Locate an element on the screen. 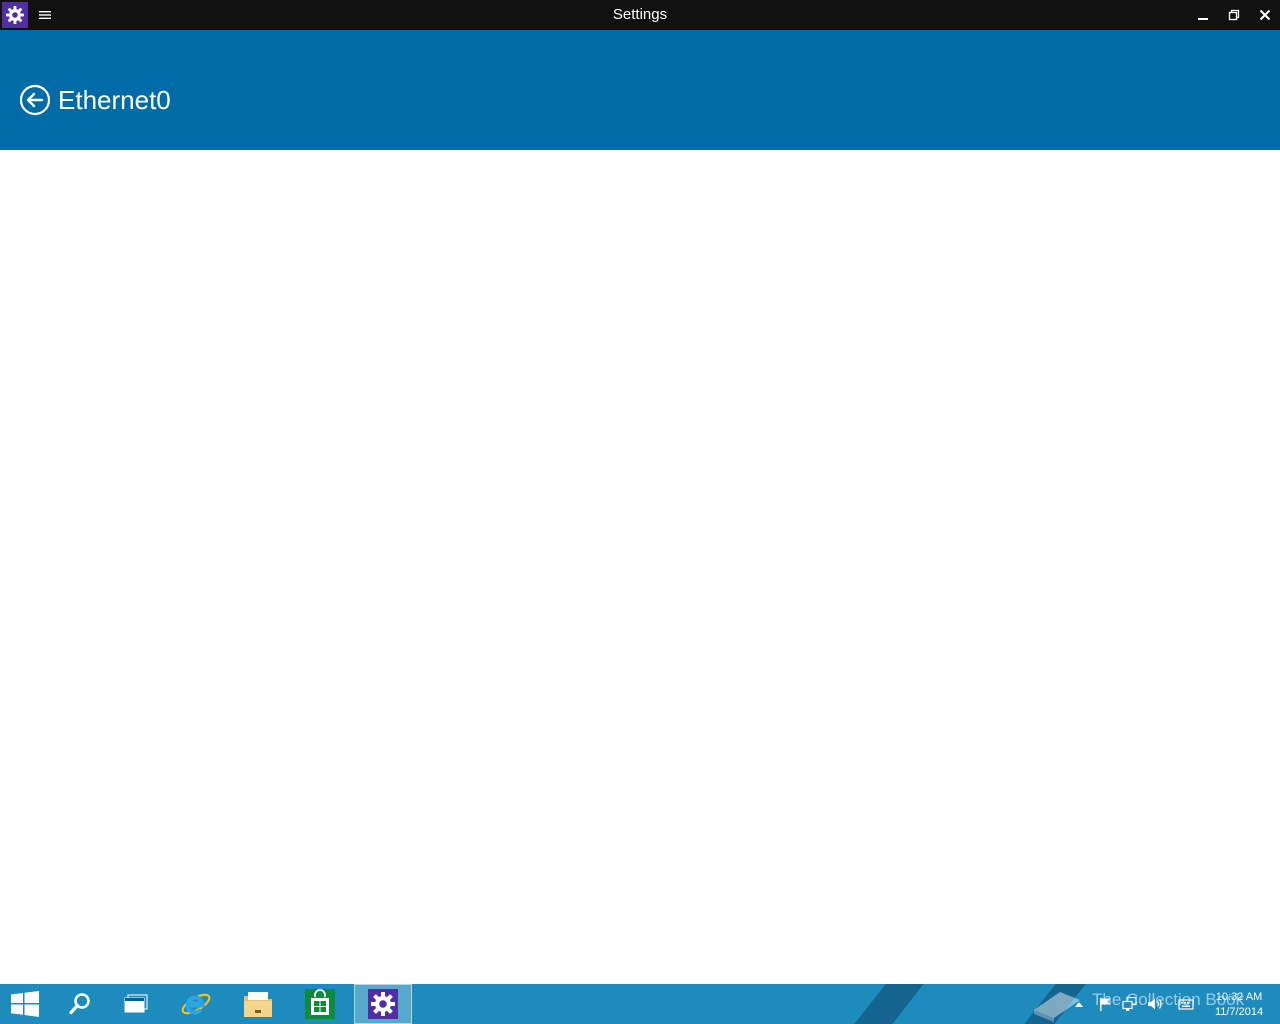  store-icon is located at coordinates (320, 1004).